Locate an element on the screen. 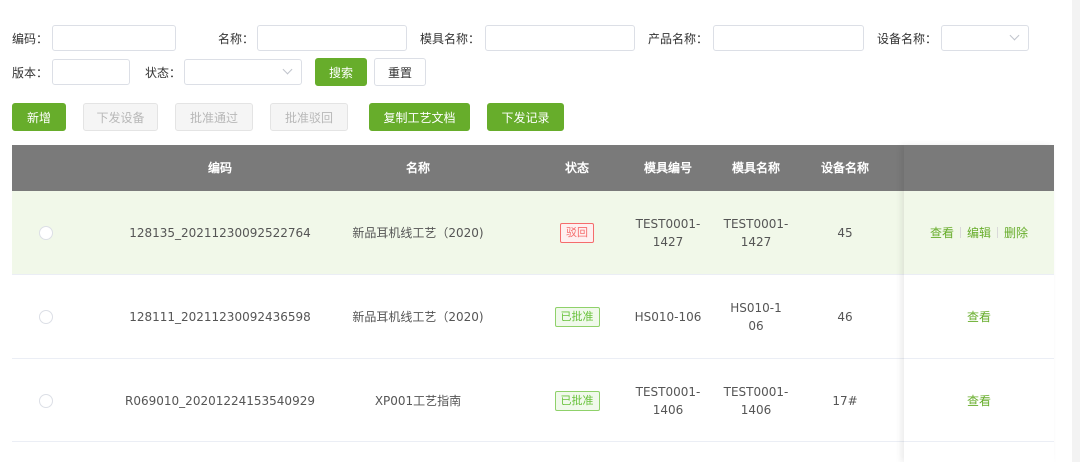  search-button: 搜索 is located at coordinates (341, 72).